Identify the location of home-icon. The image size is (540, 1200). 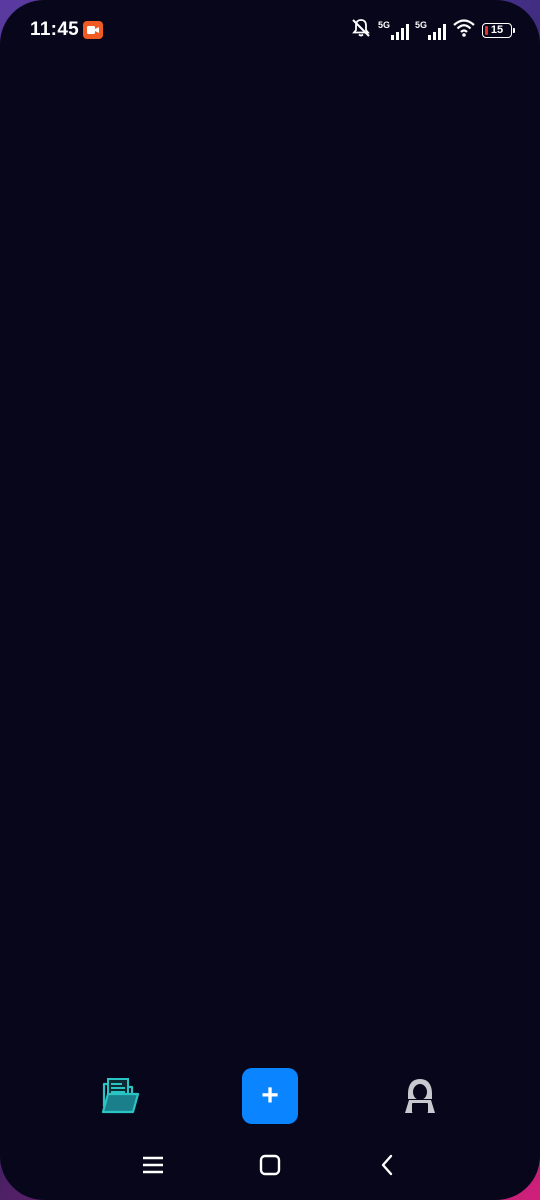
(270, 1165).